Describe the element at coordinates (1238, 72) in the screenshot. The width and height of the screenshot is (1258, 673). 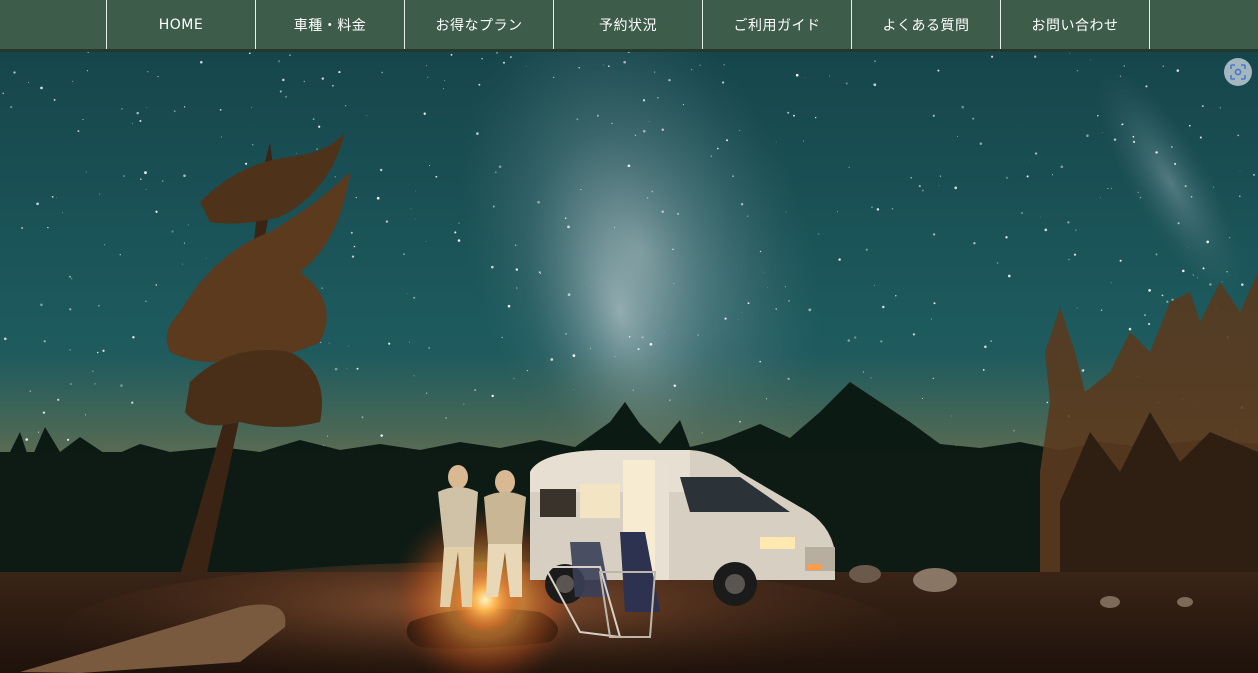
I see `lens-search-button` at that location.